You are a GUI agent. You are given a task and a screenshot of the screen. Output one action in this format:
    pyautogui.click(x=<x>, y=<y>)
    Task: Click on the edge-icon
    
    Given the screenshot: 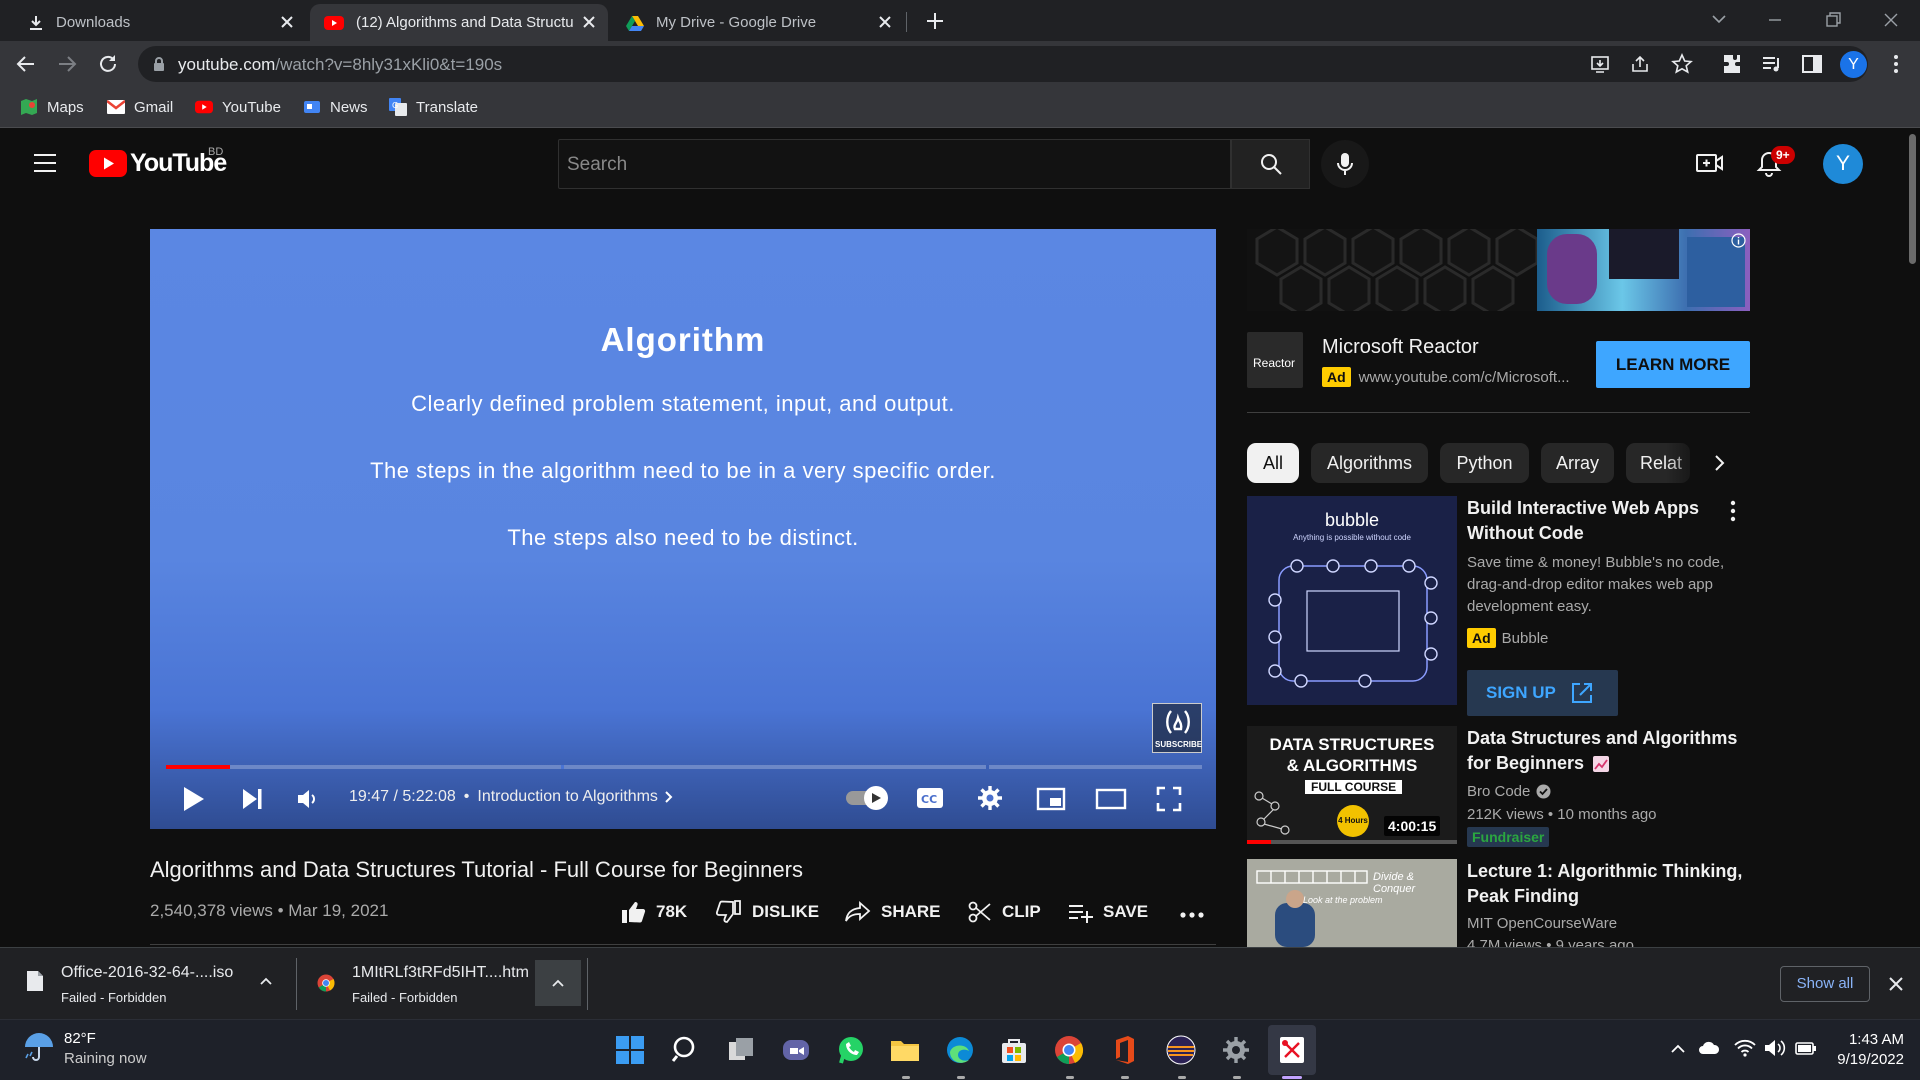 What is the action you would take?
    pyautogui.click(x=960, y=1050)
    